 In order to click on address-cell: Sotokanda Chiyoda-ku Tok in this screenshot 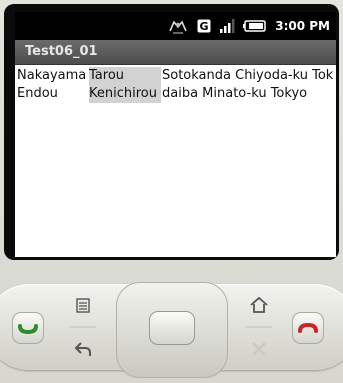, I will do `click(248, 75)`.